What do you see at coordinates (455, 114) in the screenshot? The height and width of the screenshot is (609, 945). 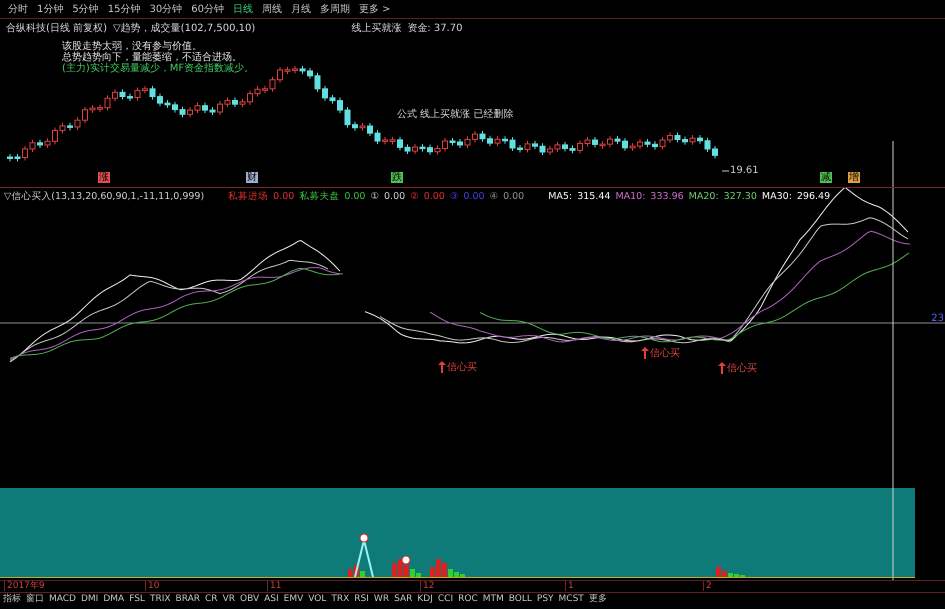 I see `formula-message: 公式 线上买就涨 已经删除` at bounding box center [455, 114].